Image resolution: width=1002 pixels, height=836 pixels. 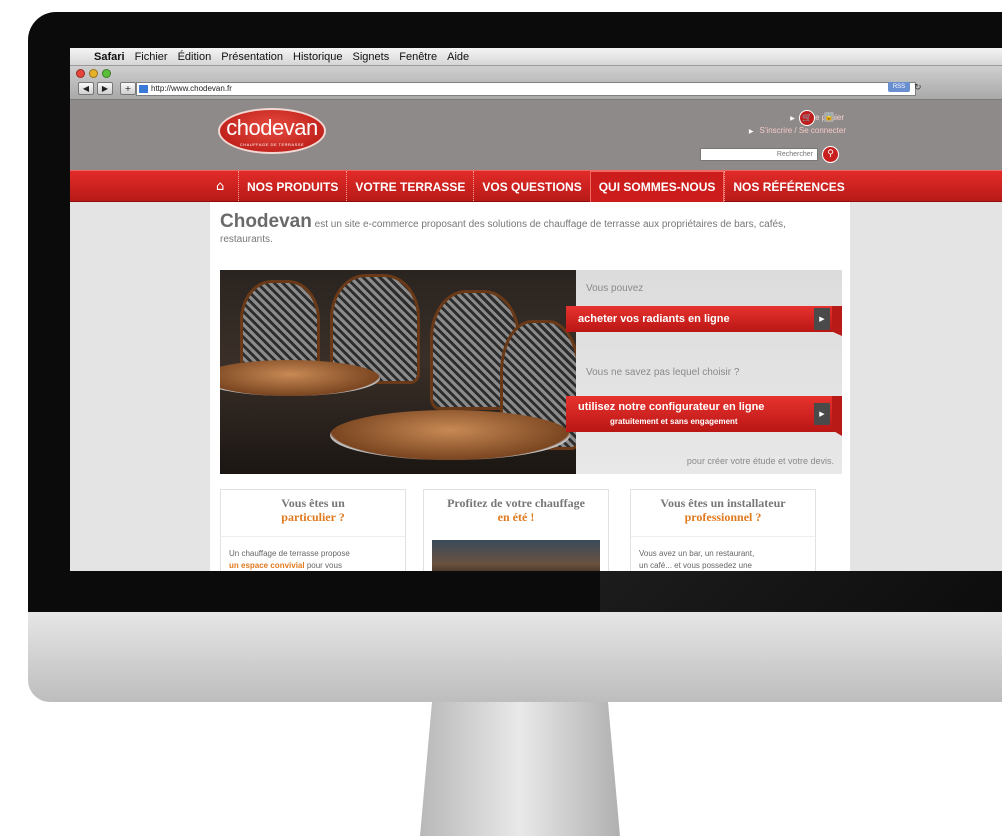 I want to click on logo-subtitle: CHAUFFAGE DE TERRASSE, so click(x=272, y=144).